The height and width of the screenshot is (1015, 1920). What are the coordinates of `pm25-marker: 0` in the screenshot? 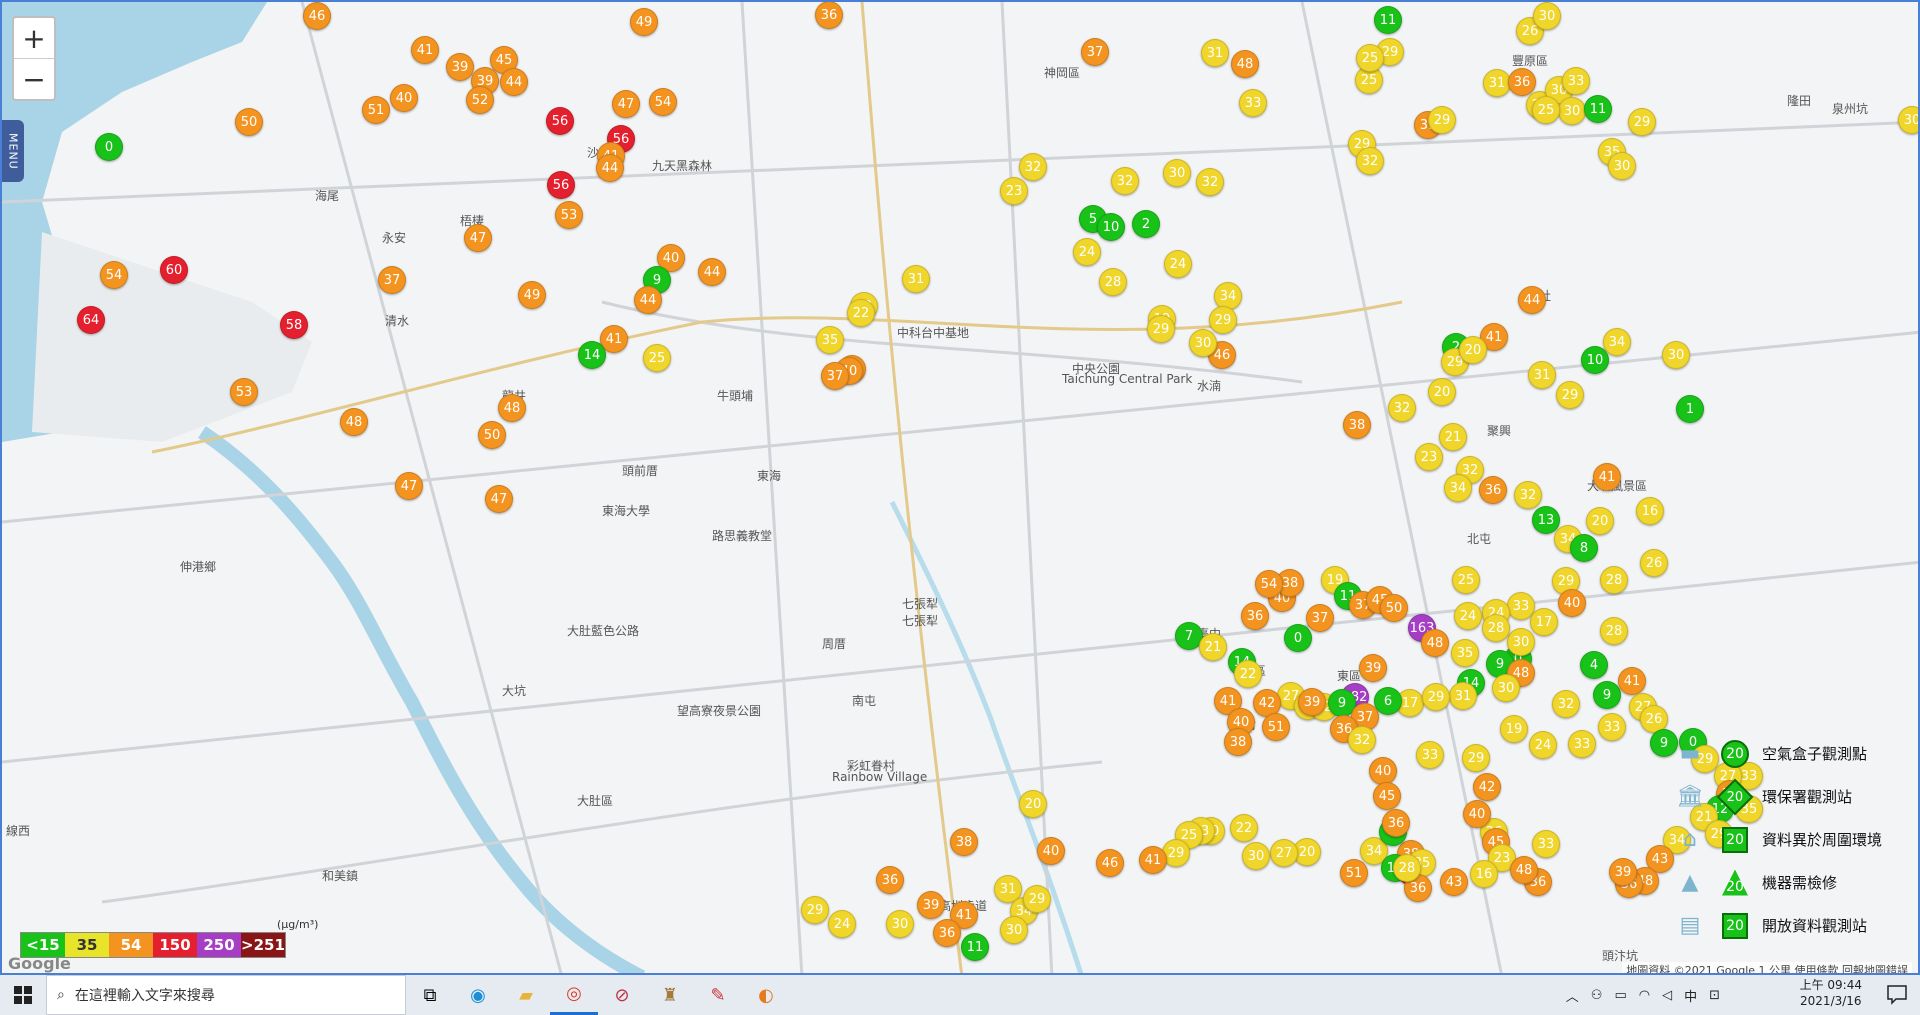 It's located at (109, 147).